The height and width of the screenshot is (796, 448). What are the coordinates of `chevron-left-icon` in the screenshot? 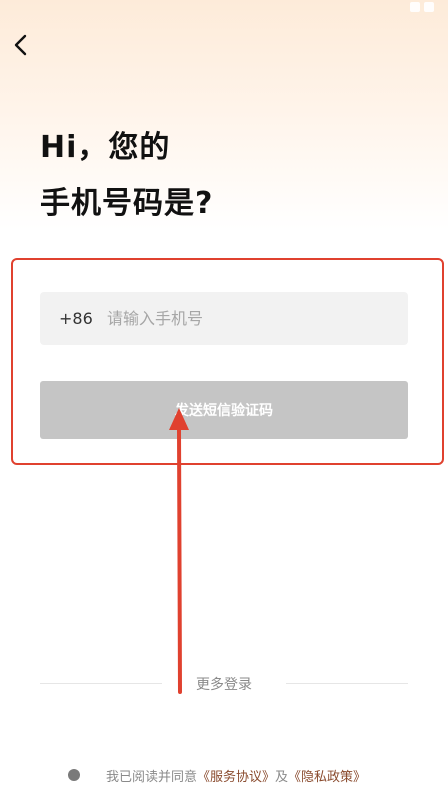 It's located at (20, 45).